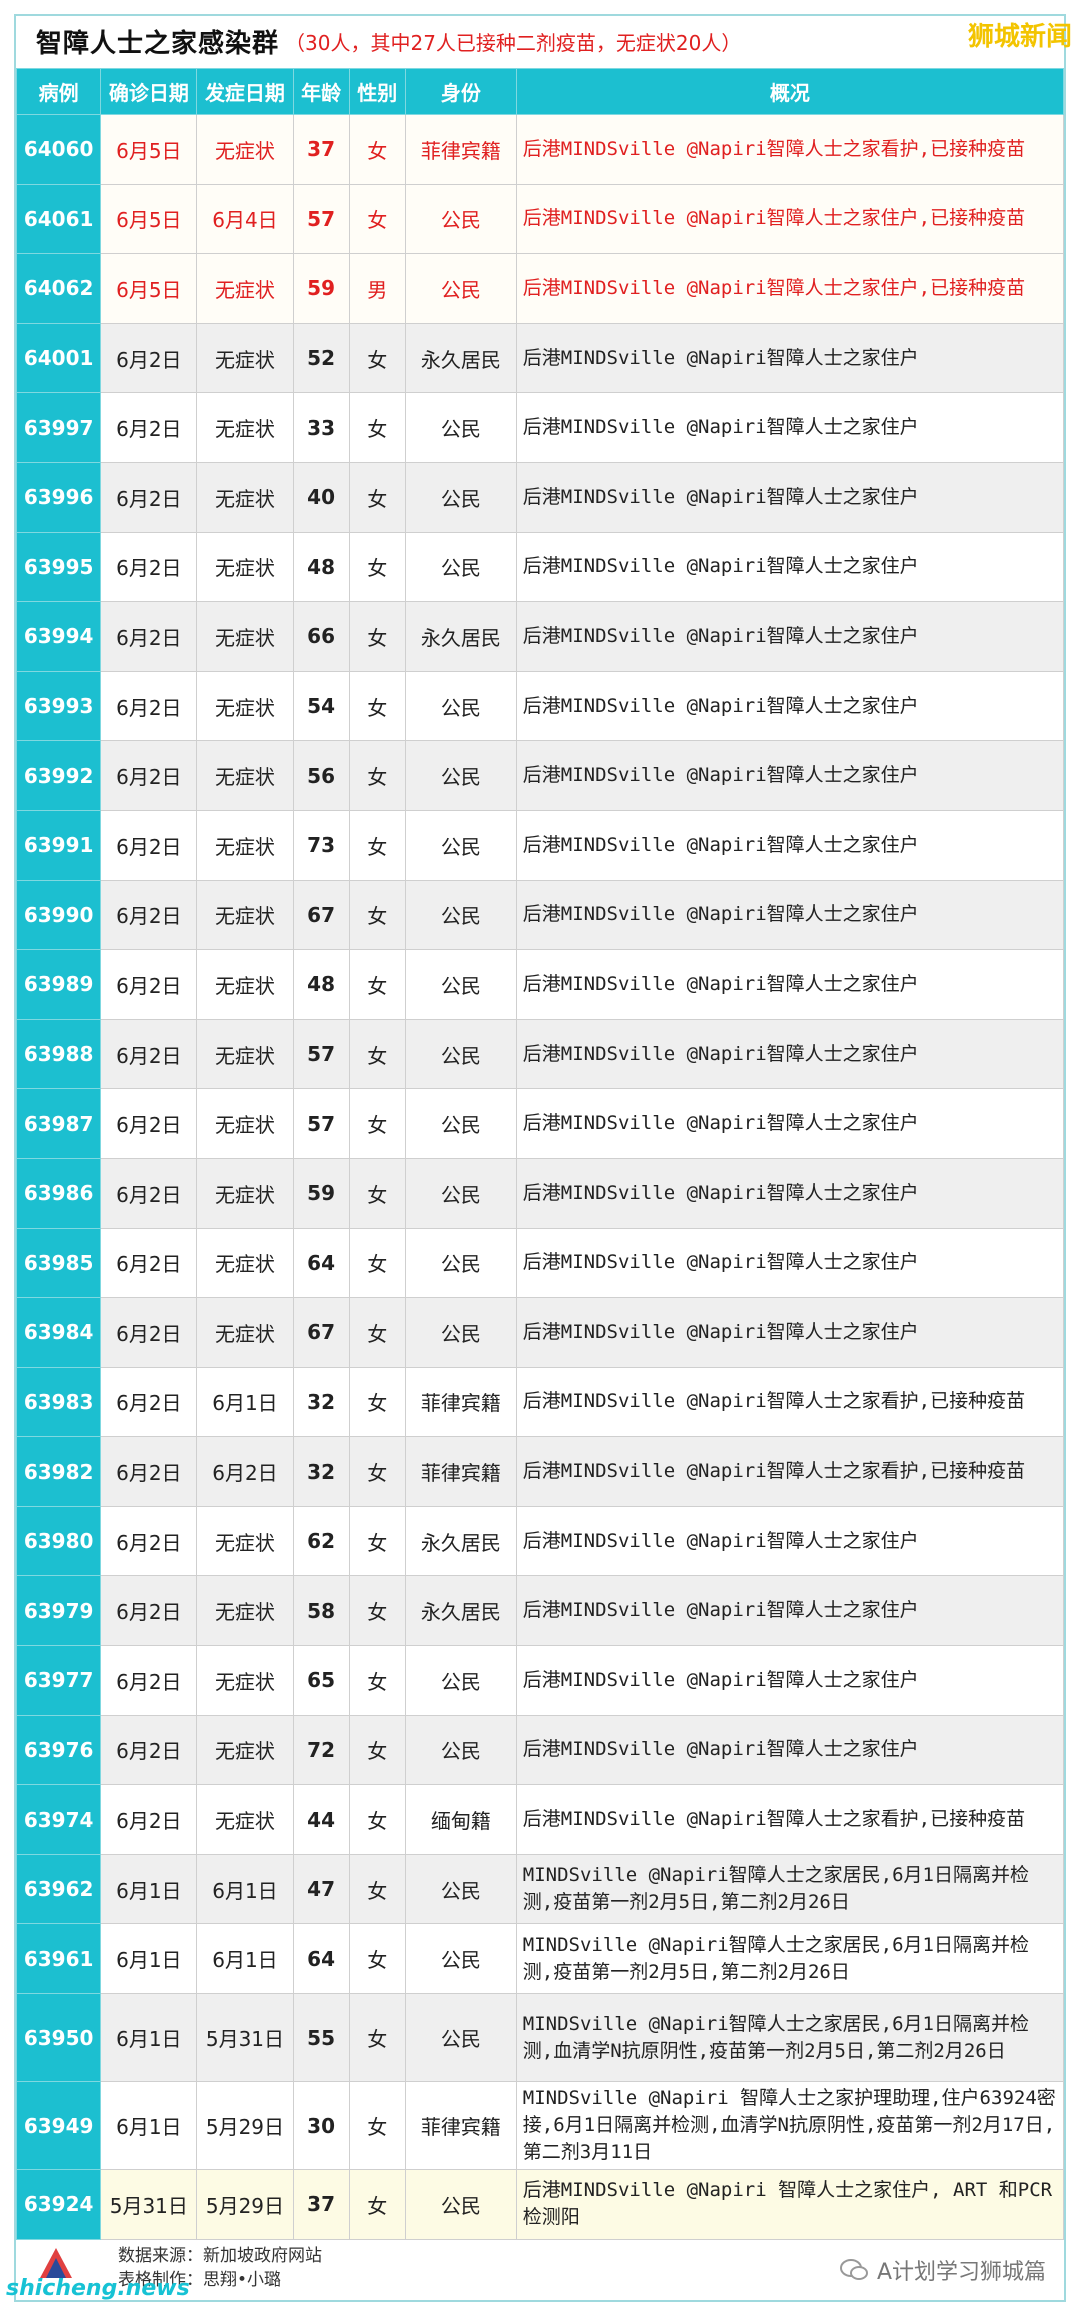 Image resolution: width=1080 pixels, height=2316 pixels. Describe the element at coordinates (321, 1471) in the screenshot. I see `age-cell: 32` at that location.